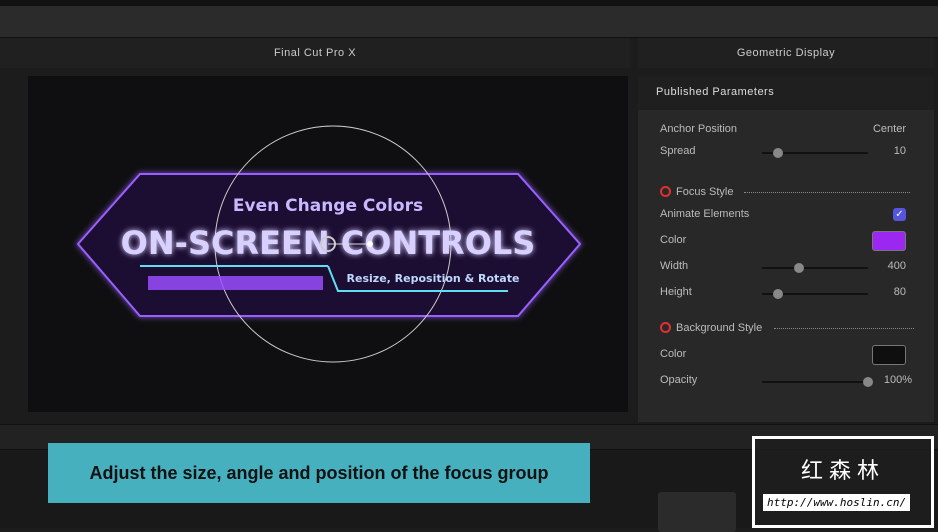 This screenshot has height=532, width=938. Describe the element at coordinates (315, 53) in the screenshot. I see `viewer-title: Final Cut Pro X` at that location.